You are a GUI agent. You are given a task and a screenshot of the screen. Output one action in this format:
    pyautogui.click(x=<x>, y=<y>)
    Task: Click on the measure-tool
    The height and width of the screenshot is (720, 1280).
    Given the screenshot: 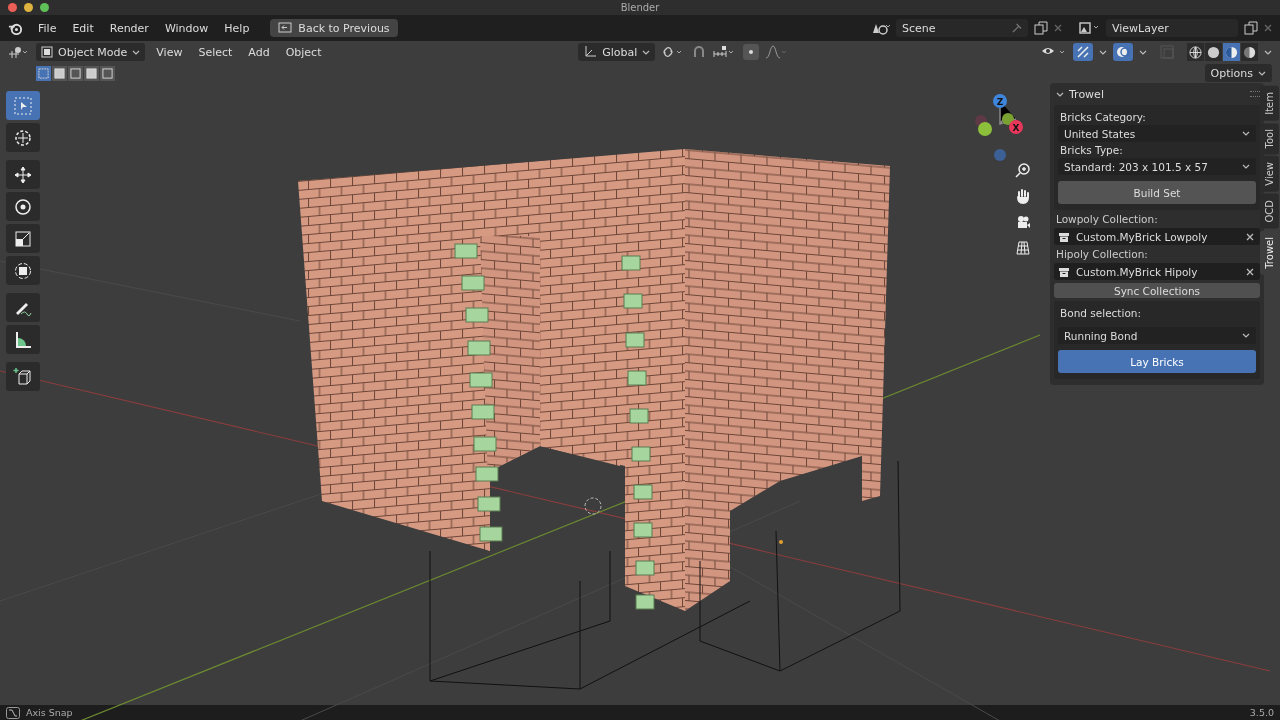 What is the action you would take?
    pyautogui.click(x=23, y=339)
    